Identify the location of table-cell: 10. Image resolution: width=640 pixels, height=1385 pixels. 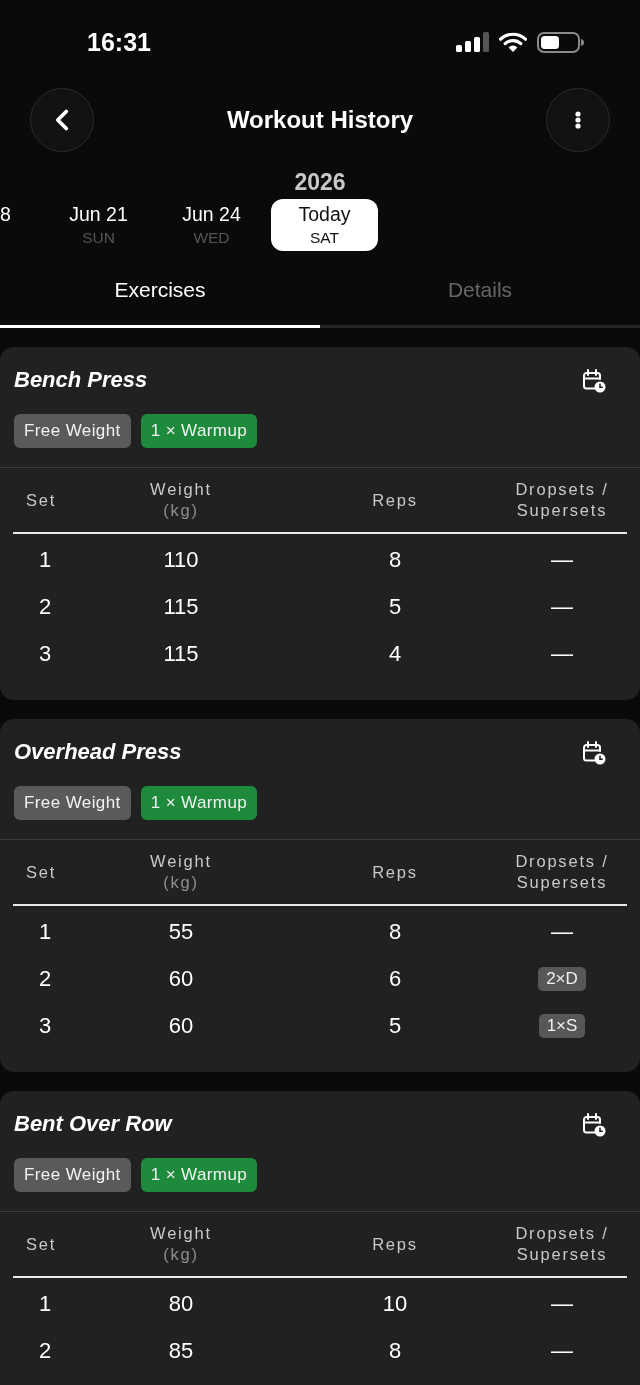
(395, 1303).